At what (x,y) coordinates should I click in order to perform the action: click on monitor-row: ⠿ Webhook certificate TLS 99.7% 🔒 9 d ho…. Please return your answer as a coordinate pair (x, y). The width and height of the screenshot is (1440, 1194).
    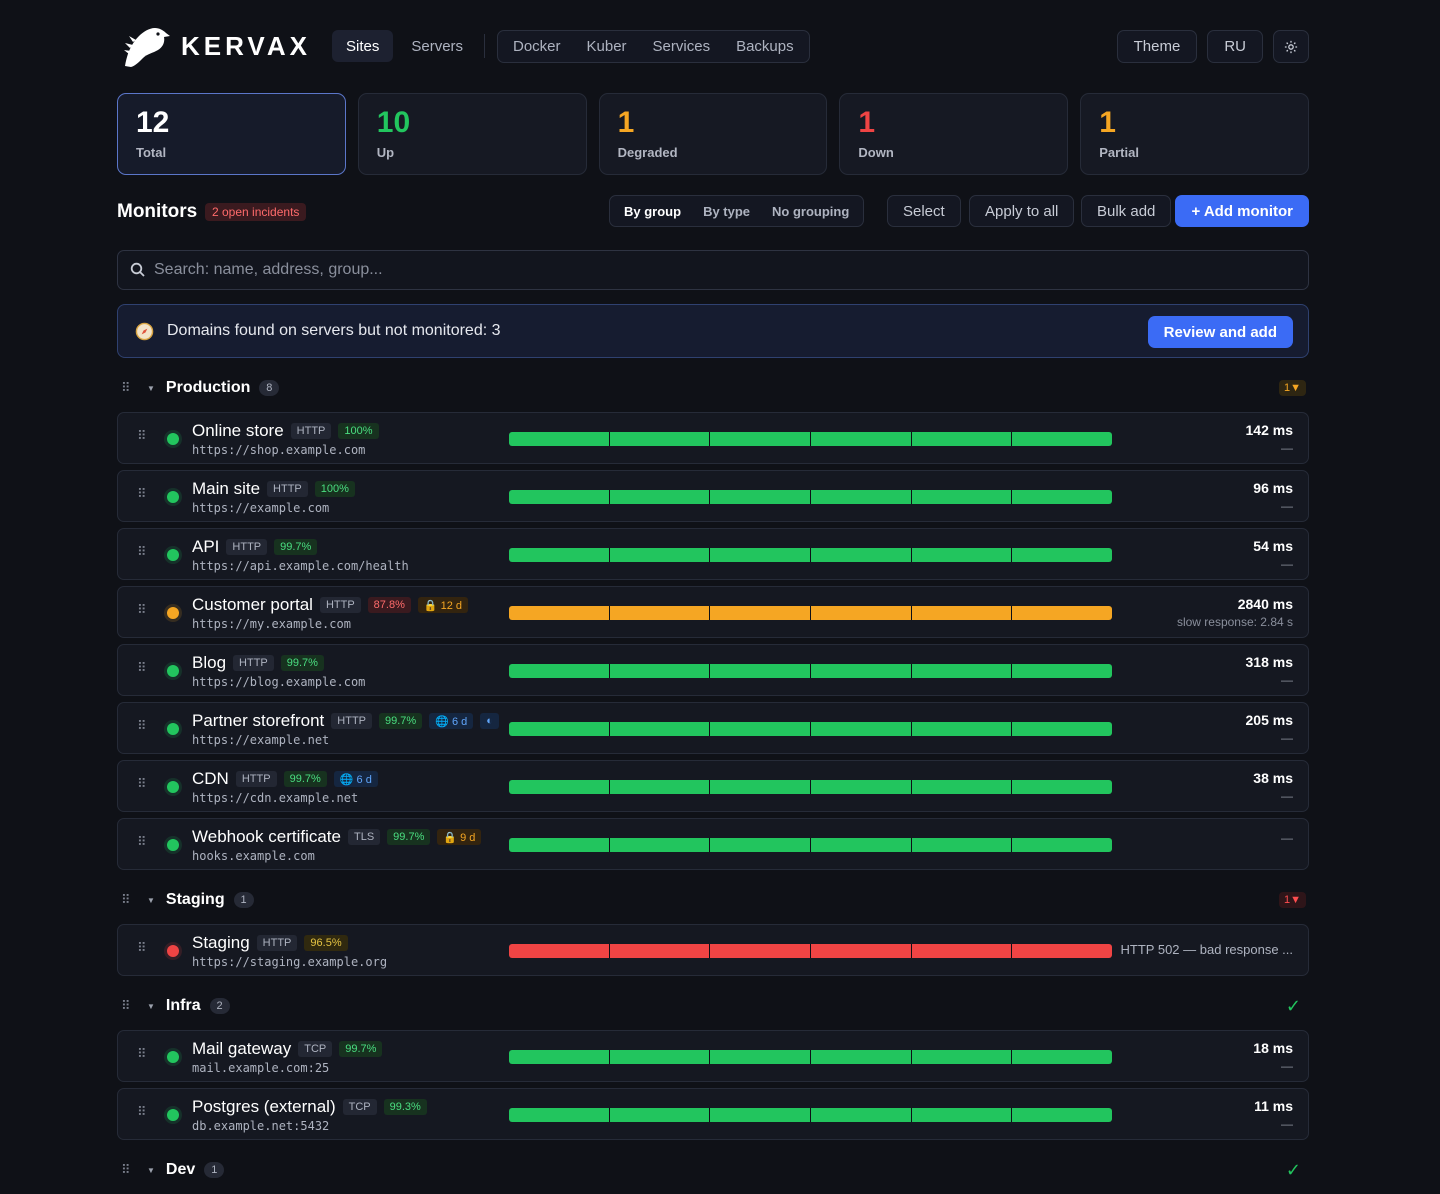
    Looking at the image, I should click on (713, 844).